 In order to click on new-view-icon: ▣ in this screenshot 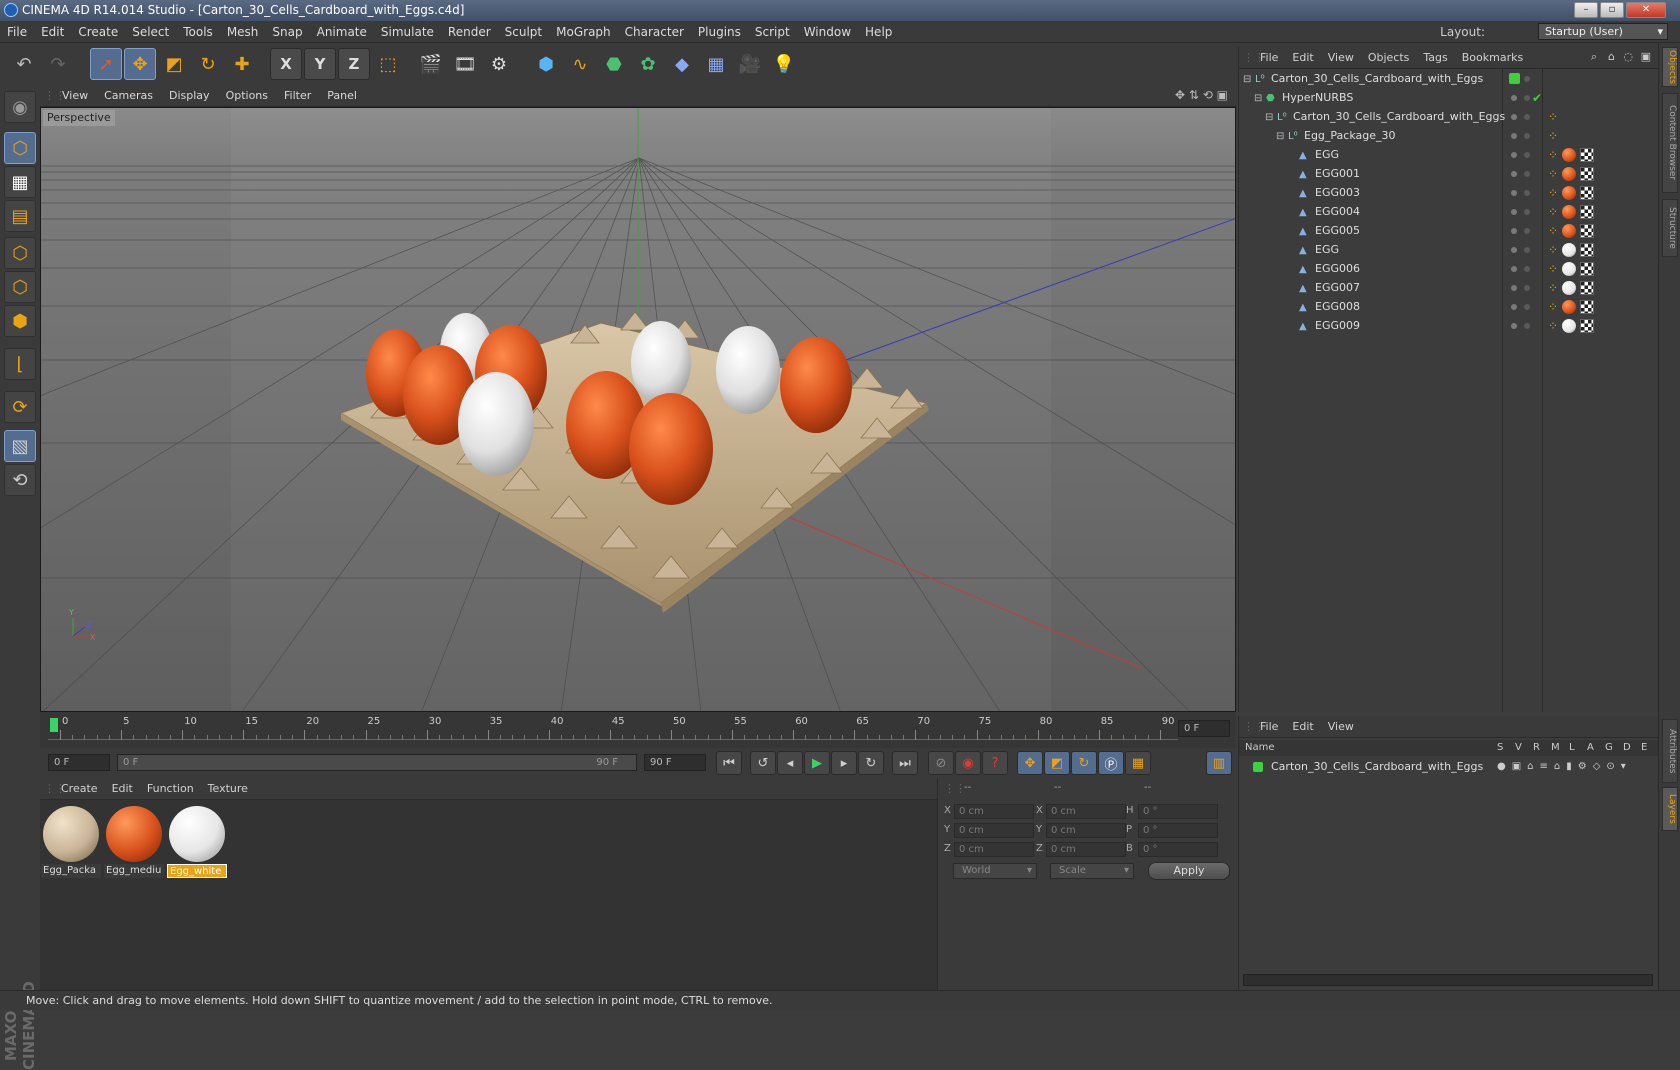, I will do `click(1646, 56)`.